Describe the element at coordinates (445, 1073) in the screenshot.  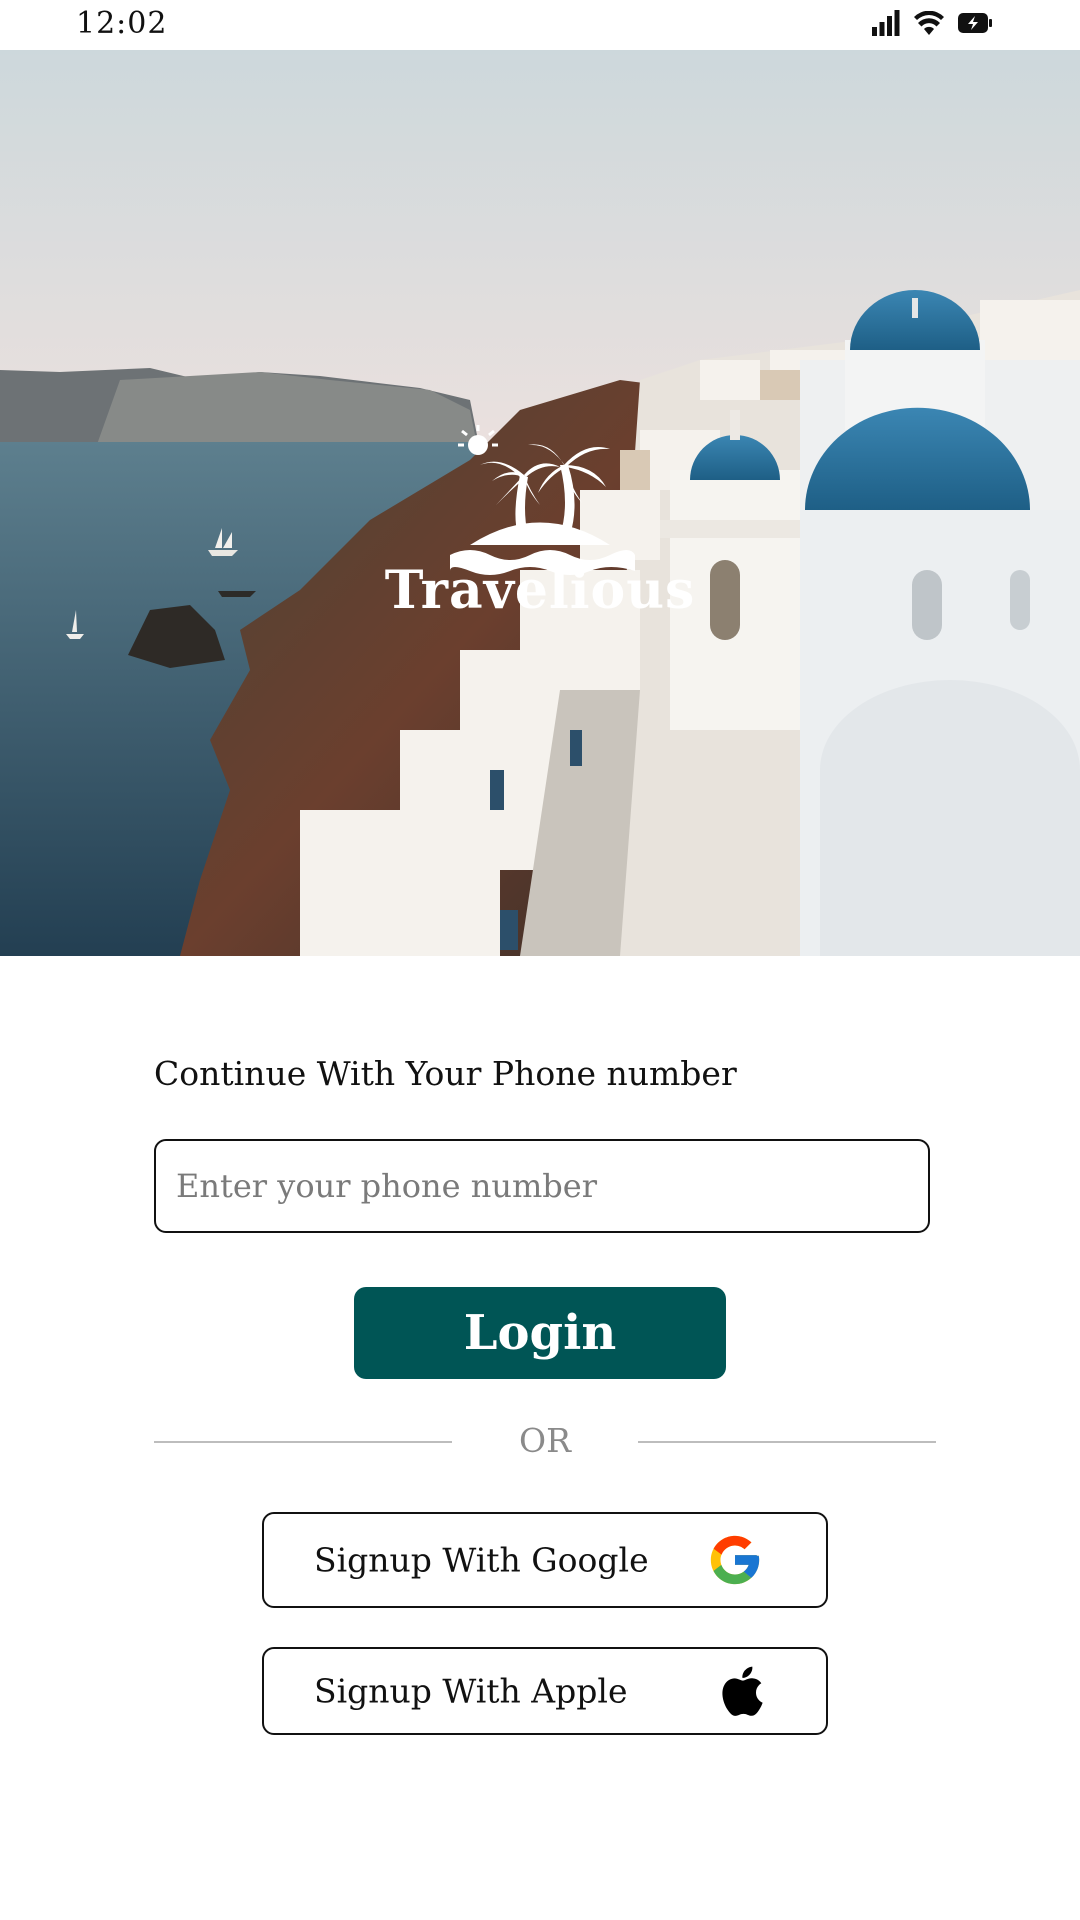
I see `phone-prompt: Continue With Your Phone number` at that location.